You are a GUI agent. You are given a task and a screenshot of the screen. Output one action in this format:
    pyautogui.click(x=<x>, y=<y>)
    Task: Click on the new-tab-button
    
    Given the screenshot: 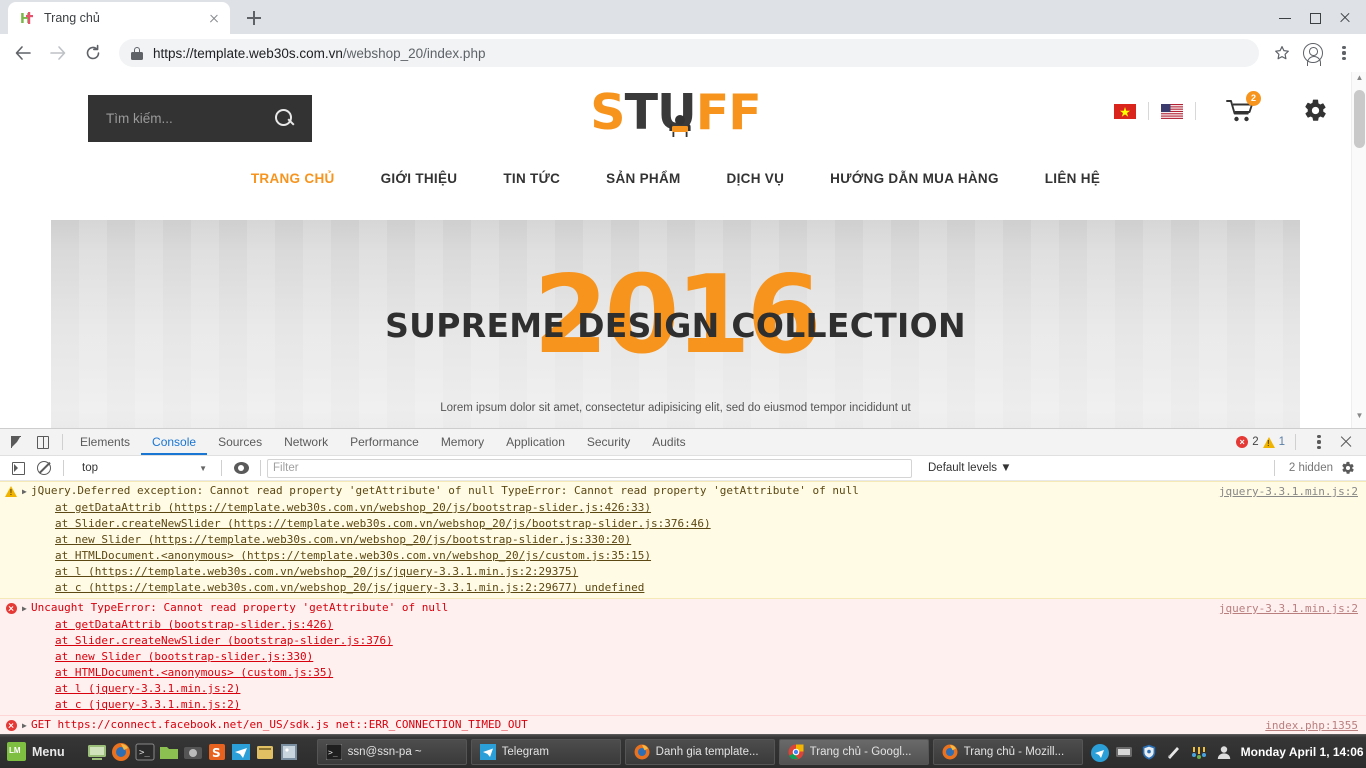 What is the action you would take?
    pyautogui.click(x=254, y=18)
    